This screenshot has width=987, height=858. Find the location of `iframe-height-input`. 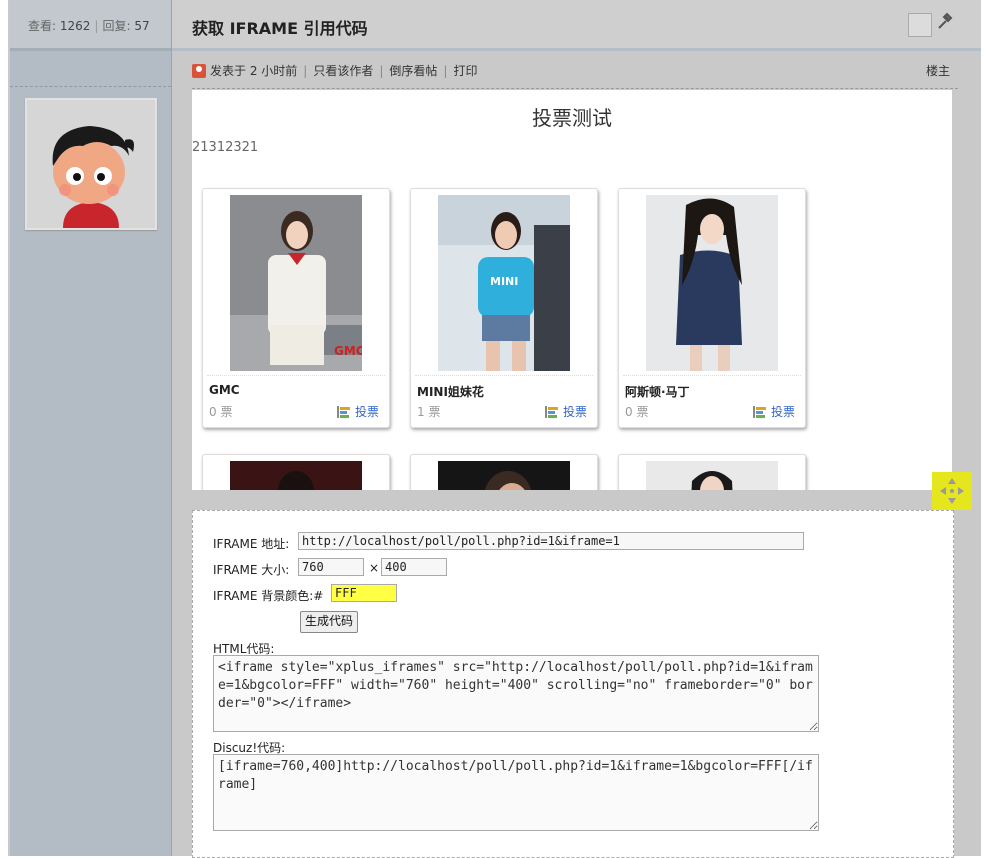

iframe-height-input is located at coordinates (414, 567).